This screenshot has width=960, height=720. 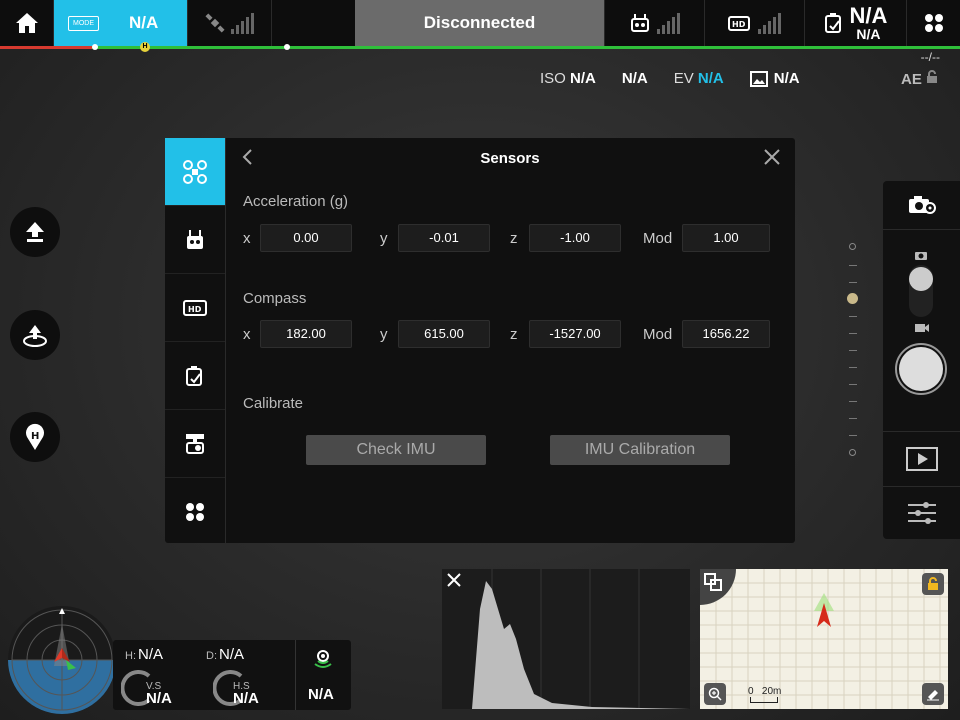 I want to click on satellite-icon, so click(x=215, y=23).